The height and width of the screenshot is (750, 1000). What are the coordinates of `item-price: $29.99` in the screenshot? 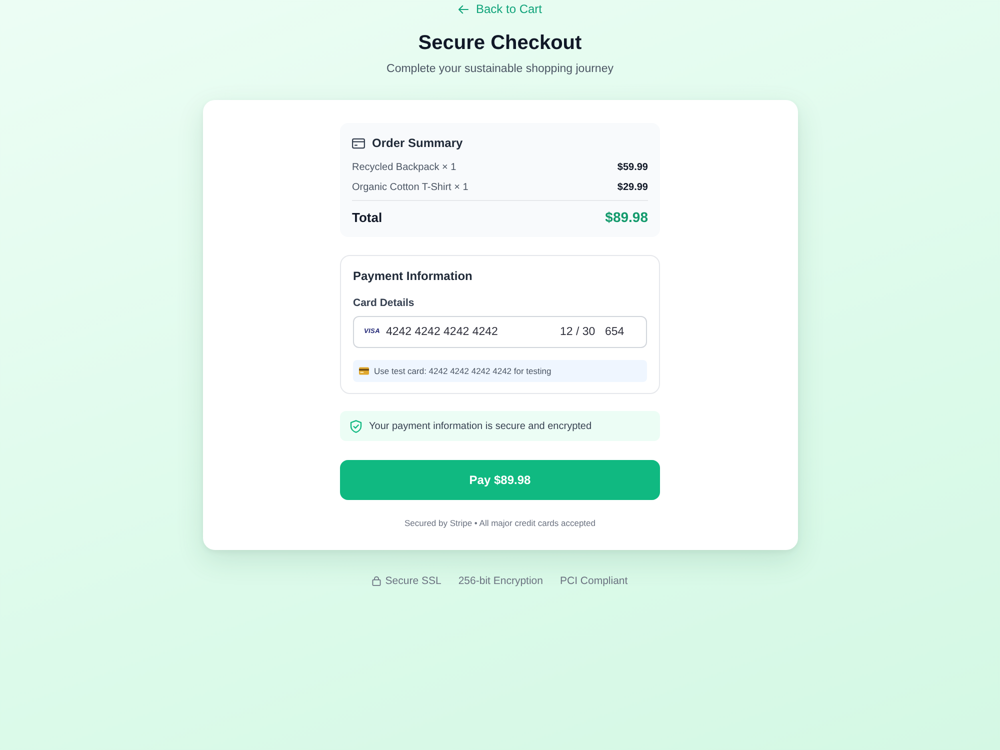 It's located at (632, 187).